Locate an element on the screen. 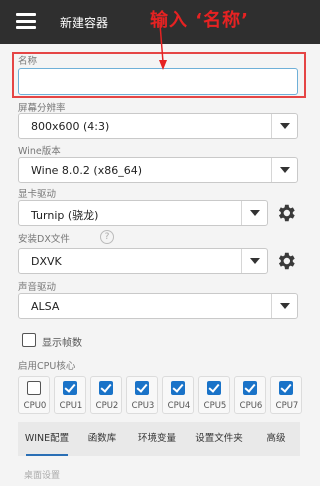 The height and width of the screenshot is (486, 320). tab-advanced: 高级 is located at coordinates (276, 439).